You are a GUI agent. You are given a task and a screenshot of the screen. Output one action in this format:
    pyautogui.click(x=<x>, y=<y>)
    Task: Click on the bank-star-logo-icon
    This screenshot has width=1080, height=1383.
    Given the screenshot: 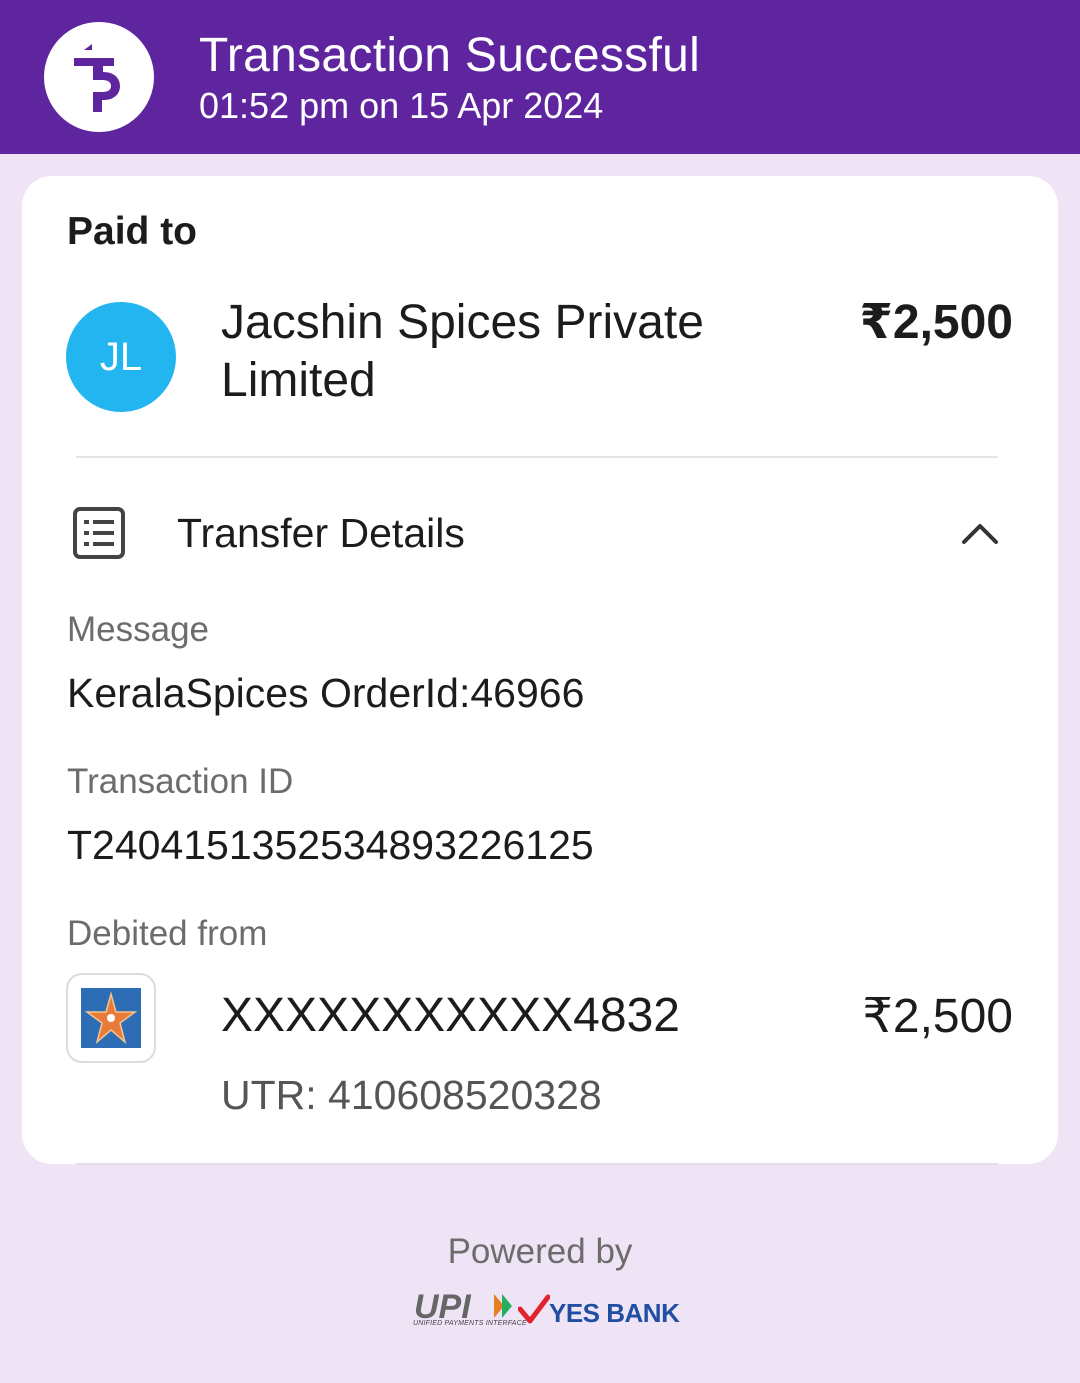 What is the action you would take?
    pyautogui.click(x=111, y=1018)
    